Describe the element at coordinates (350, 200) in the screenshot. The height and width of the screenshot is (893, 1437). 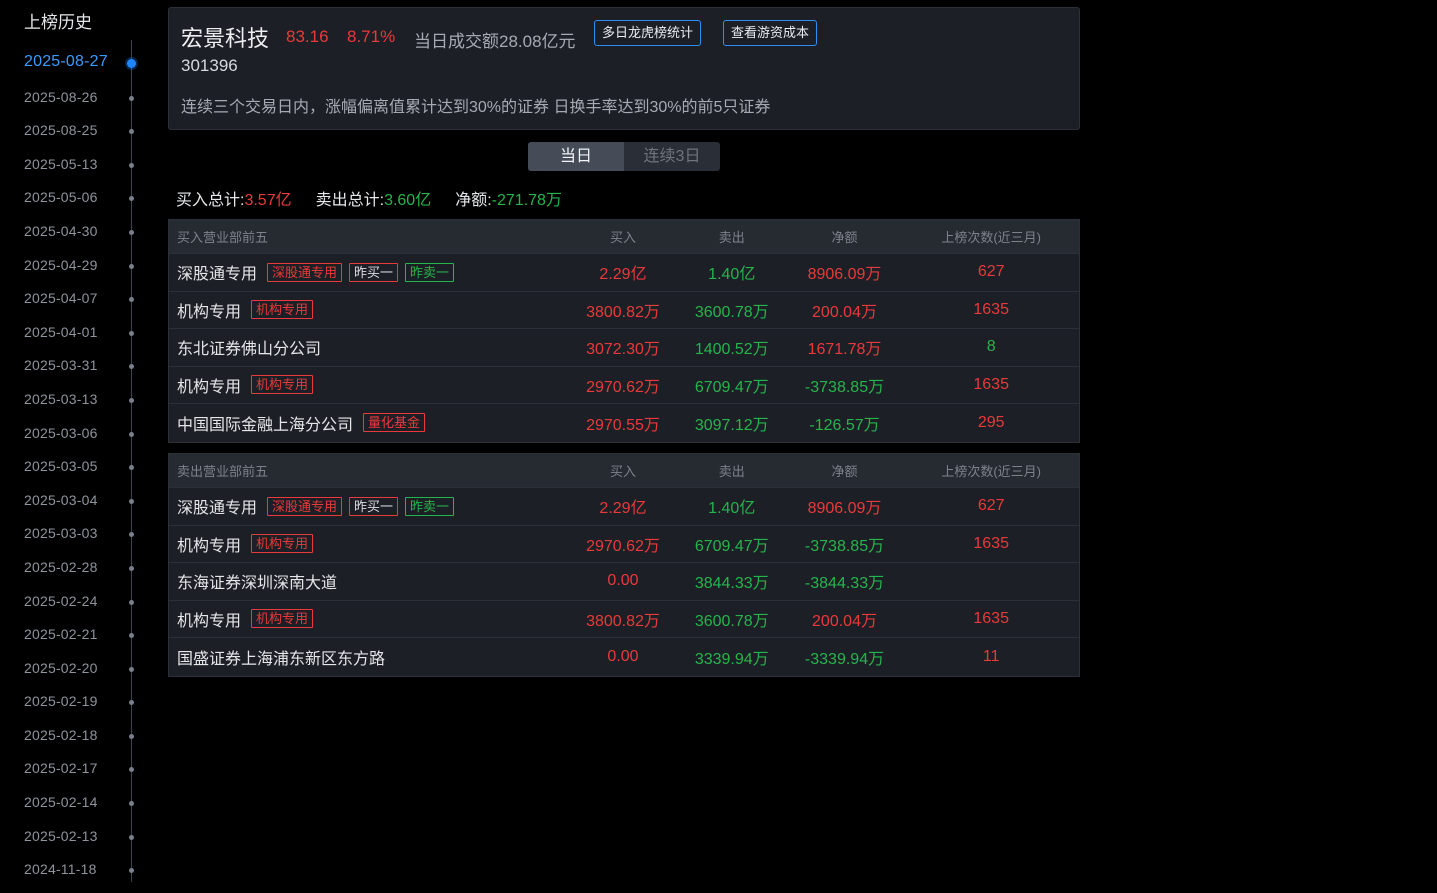
I see `sell-total-label: 卖出总计:` at that location.